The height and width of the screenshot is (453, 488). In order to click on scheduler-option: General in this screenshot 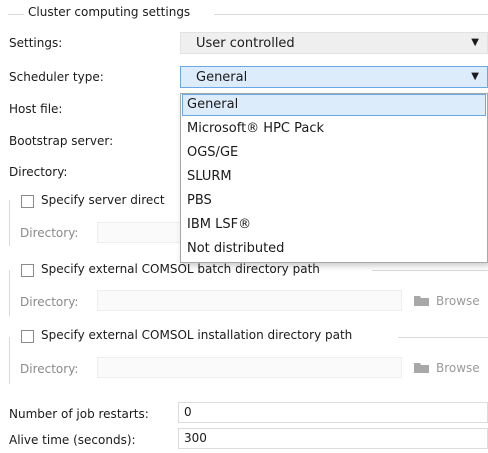, I will do `click(334, 105)`.